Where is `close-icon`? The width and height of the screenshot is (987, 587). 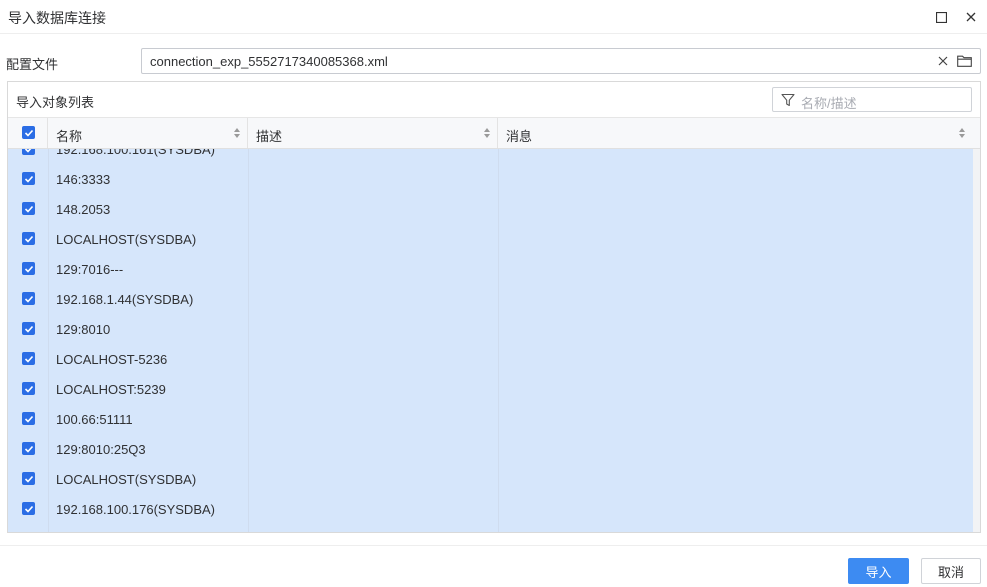 close-icon is located at coordinates (971, 17).